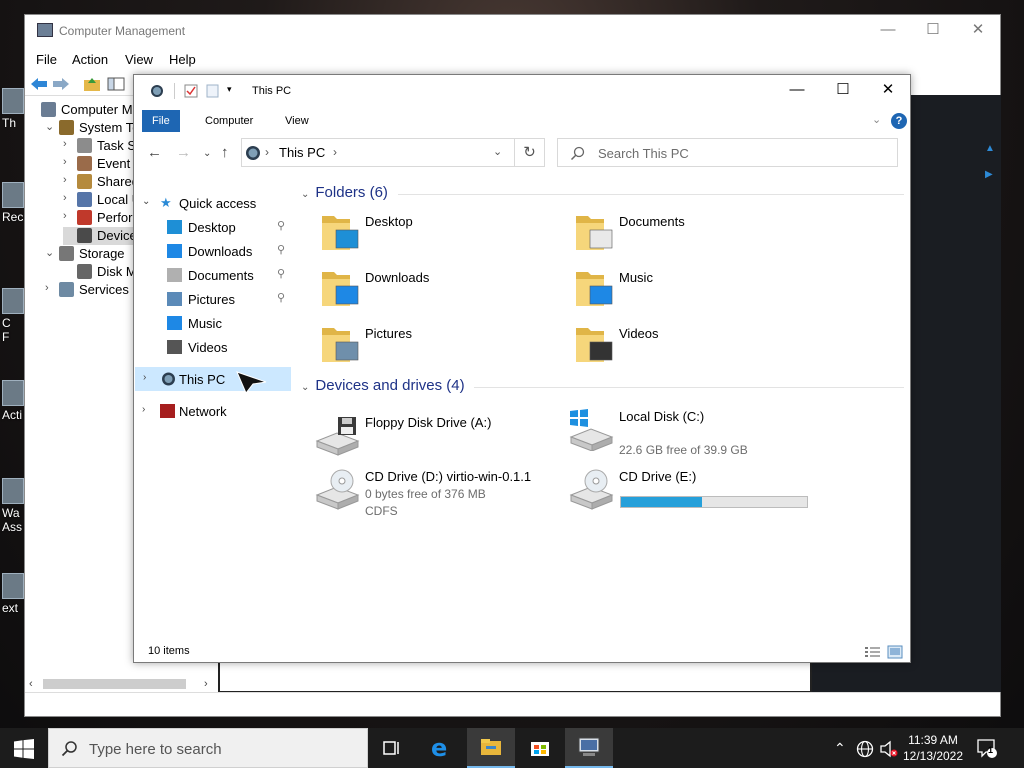  Describe the element at coordinates (668, 492) in the screenshot. I see `drive-cd-e: CD Drive (E:)` at that location.